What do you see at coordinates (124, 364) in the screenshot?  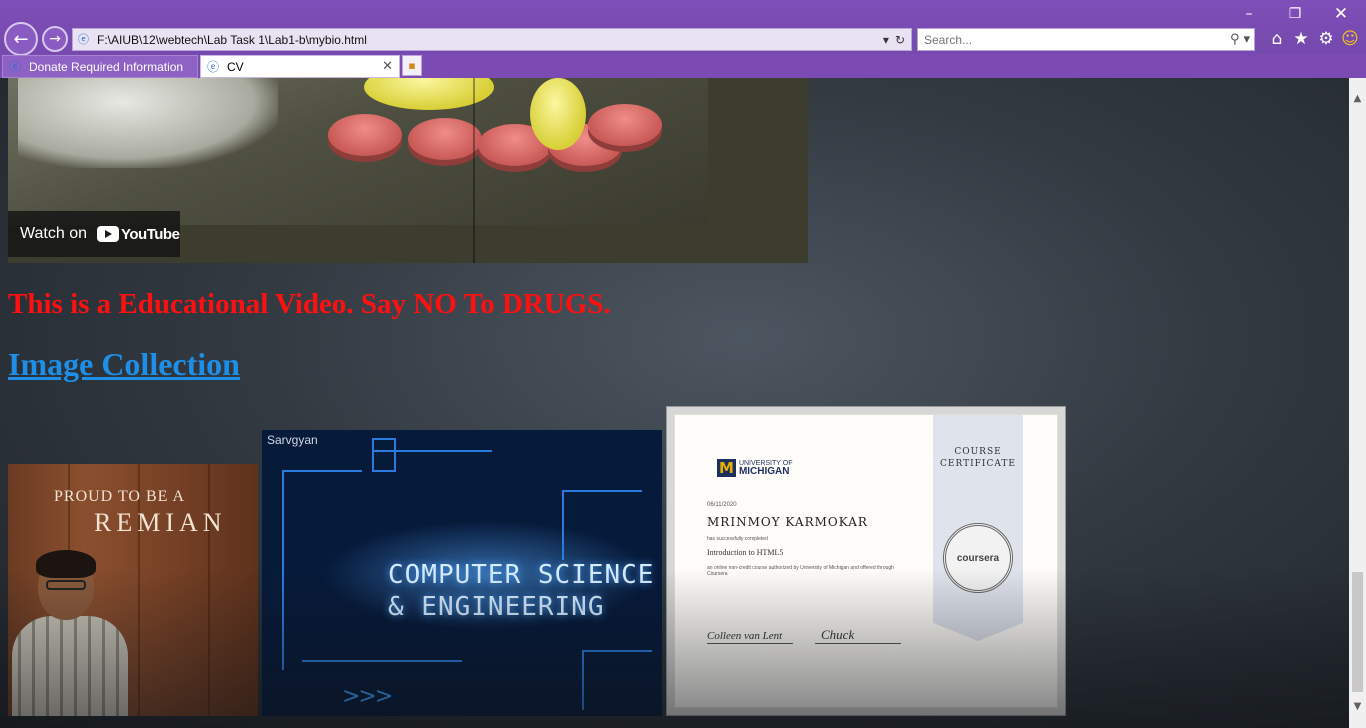 I see `image-collection-link: Image Collection` at bounding box center [124, 364].